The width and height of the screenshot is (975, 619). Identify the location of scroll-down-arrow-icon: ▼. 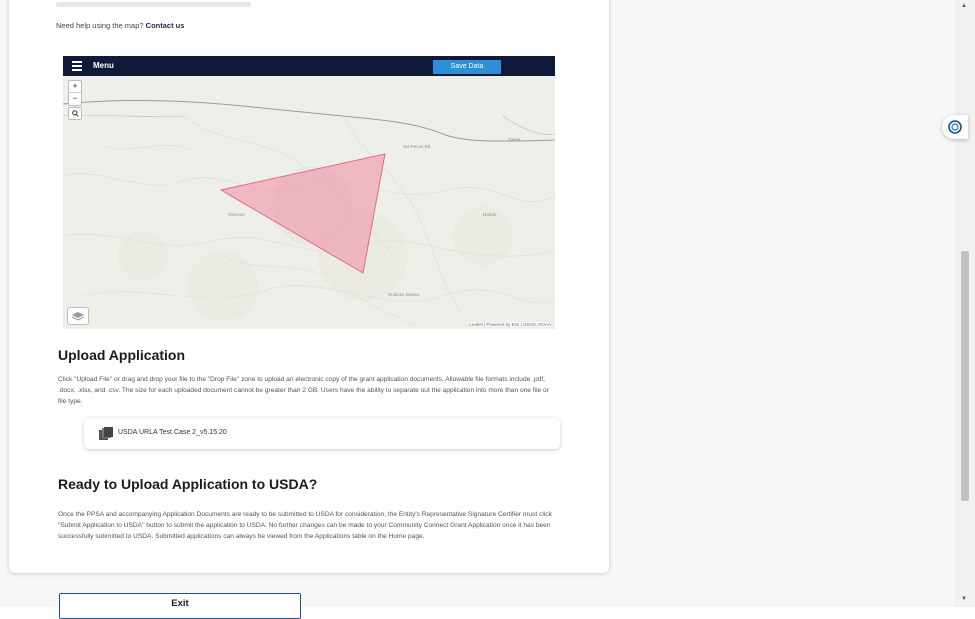
(964, 599).